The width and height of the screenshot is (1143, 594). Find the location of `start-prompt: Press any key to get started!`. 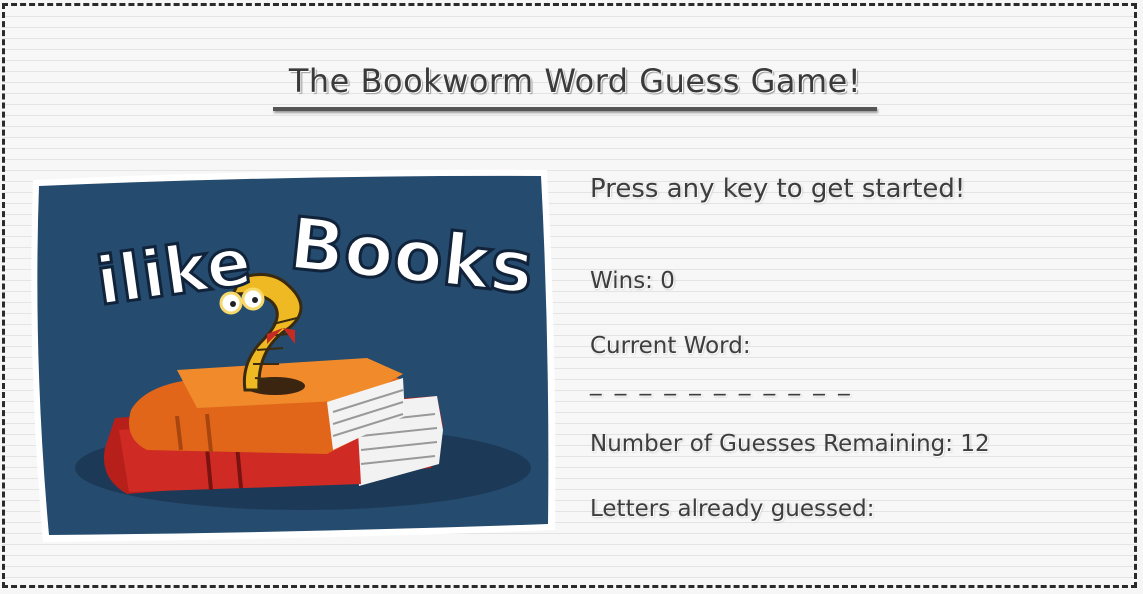

start-prompt: Press any key to get started! is located at coordinates (778, 189).